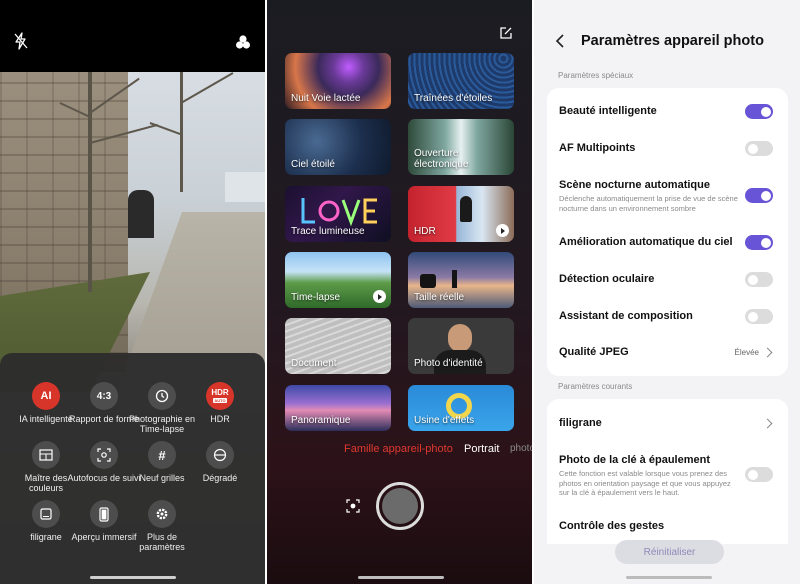 This screenshot has width=800, height=584. I want to click on preview-house, so click(245, 187).